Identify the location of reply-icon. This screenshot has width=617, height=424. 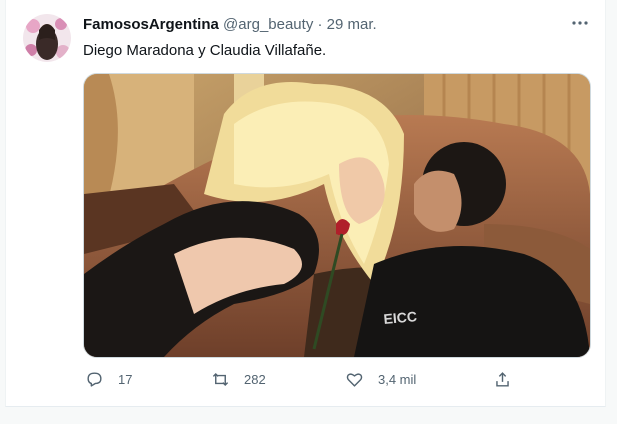
(94, 379).